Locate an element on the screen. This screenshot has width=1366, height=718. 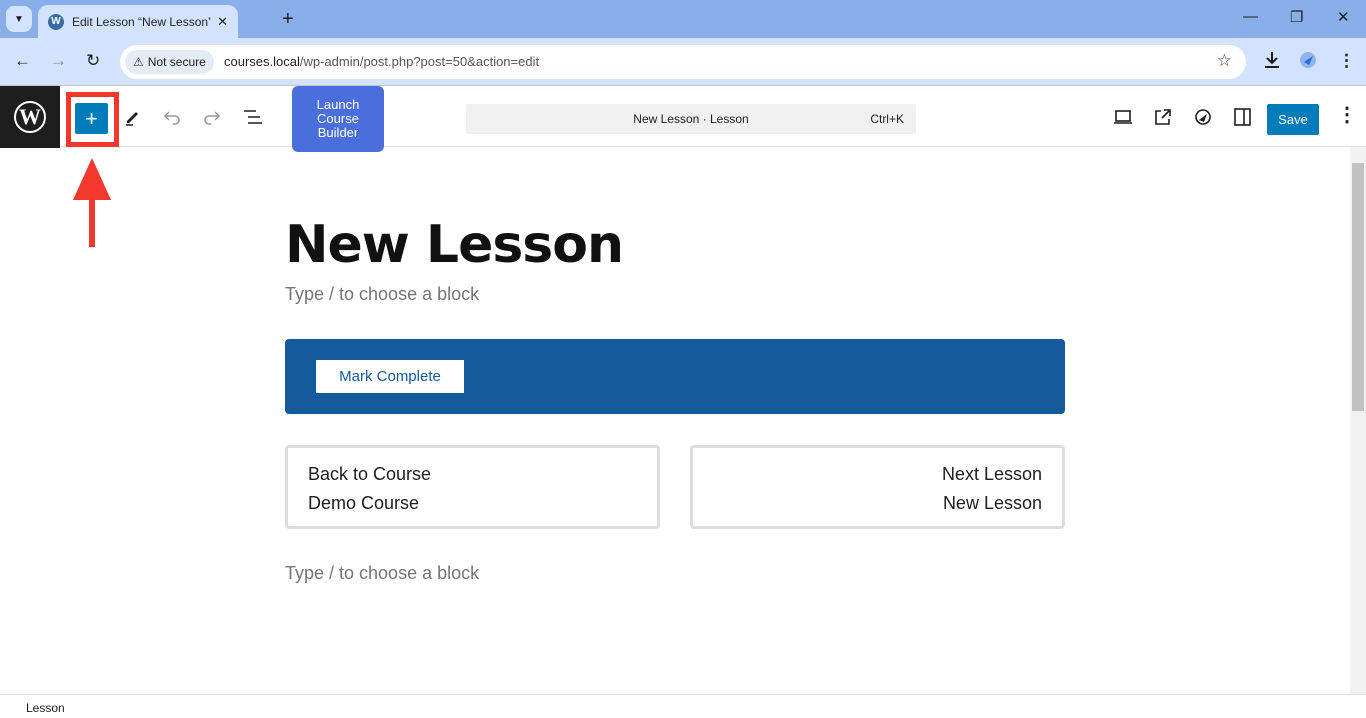
next-label: Next Lesson is located at coordinates (991, 474).